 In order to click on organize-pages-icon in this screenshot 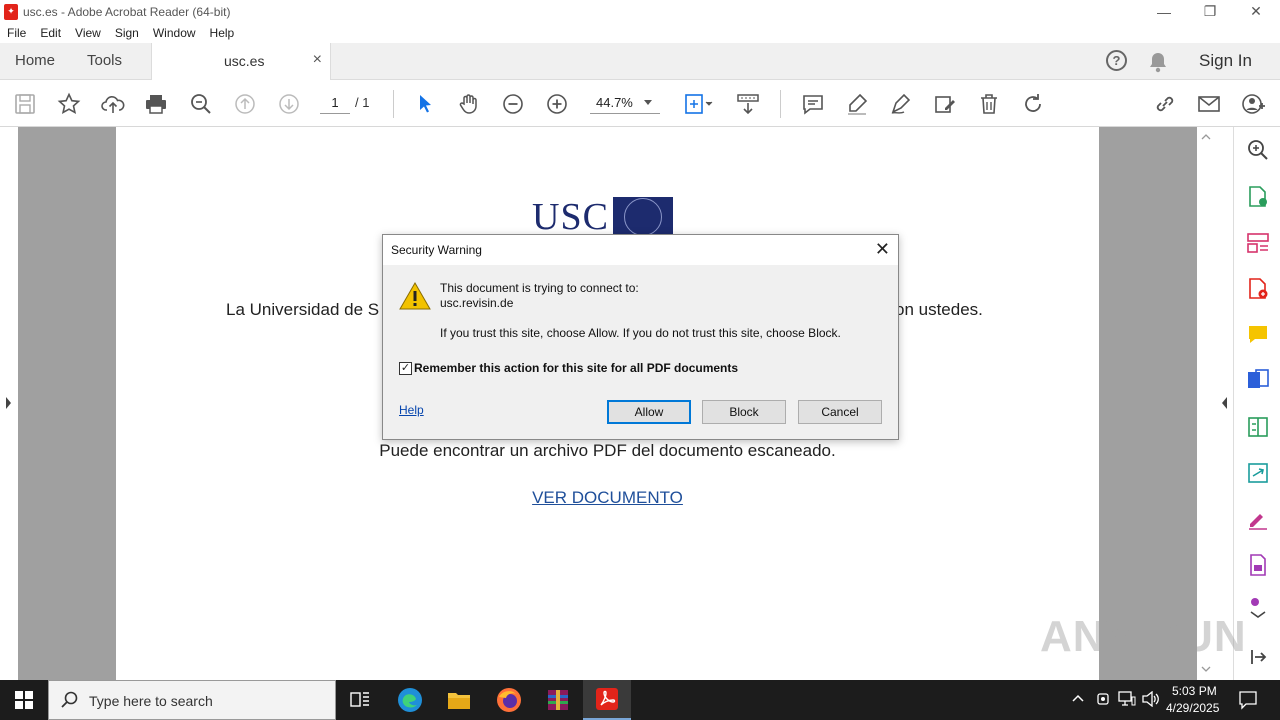, I will do `click(1258, 243)`.